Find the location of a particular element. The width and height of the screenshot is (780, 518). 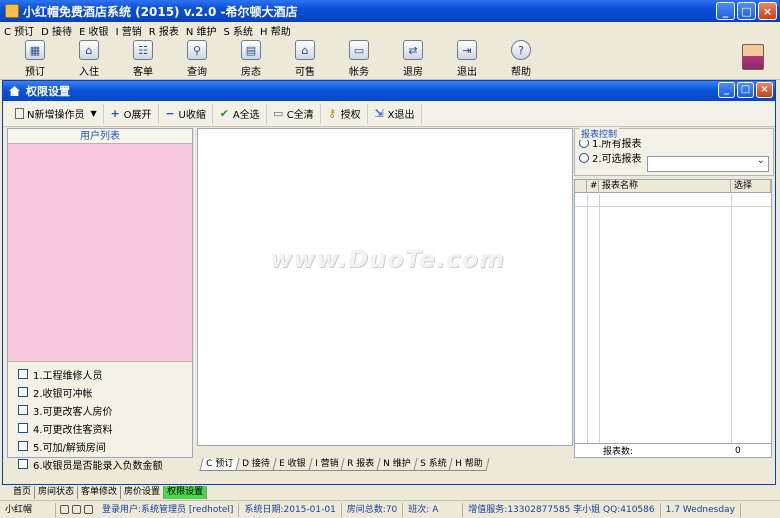

app-title-bar: 小红帽免费酒店系统 (2015) v.2.0 -希尔顿大酒店 _ □ × is located at coordinates (390, 11).